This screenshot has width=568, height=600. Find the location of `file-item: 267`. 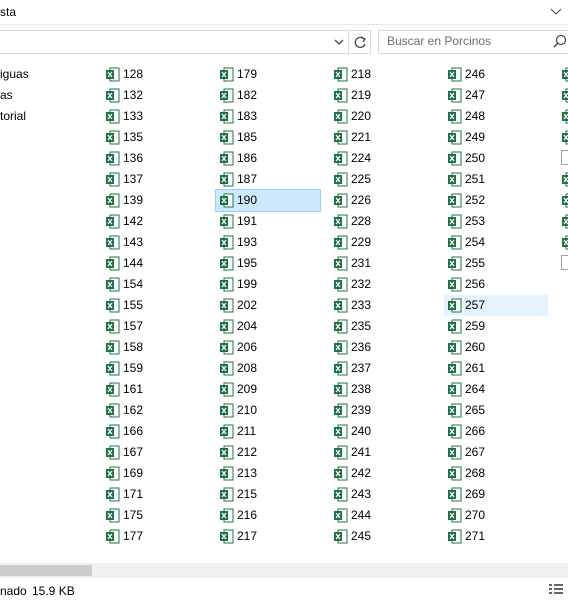

file-item: 267 is located at coordinates (496, 452).